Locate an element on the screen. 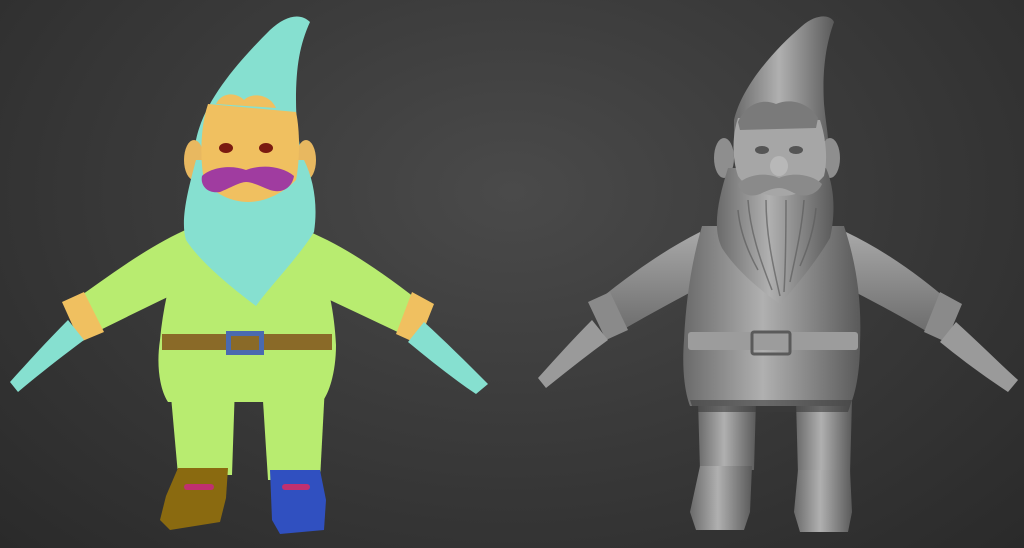  left-boot is located at coordinates (194, 499).